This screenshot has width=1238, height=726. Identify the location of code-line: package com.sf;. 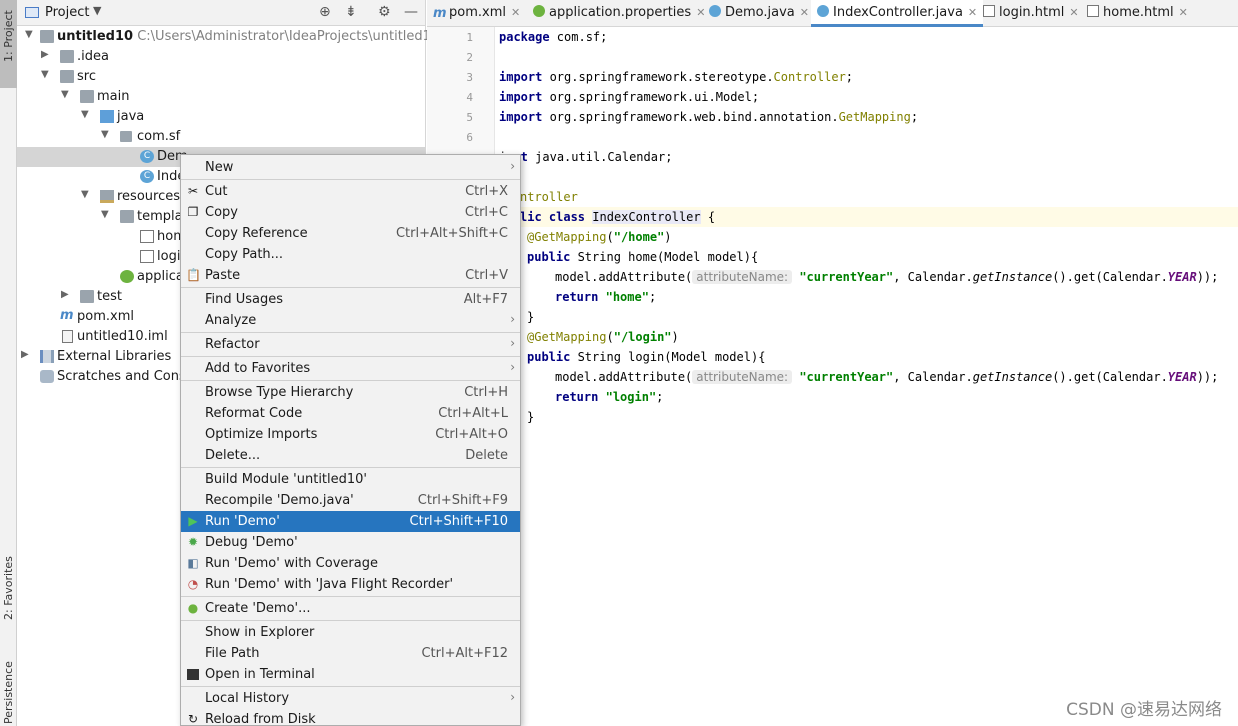
(553, 37).